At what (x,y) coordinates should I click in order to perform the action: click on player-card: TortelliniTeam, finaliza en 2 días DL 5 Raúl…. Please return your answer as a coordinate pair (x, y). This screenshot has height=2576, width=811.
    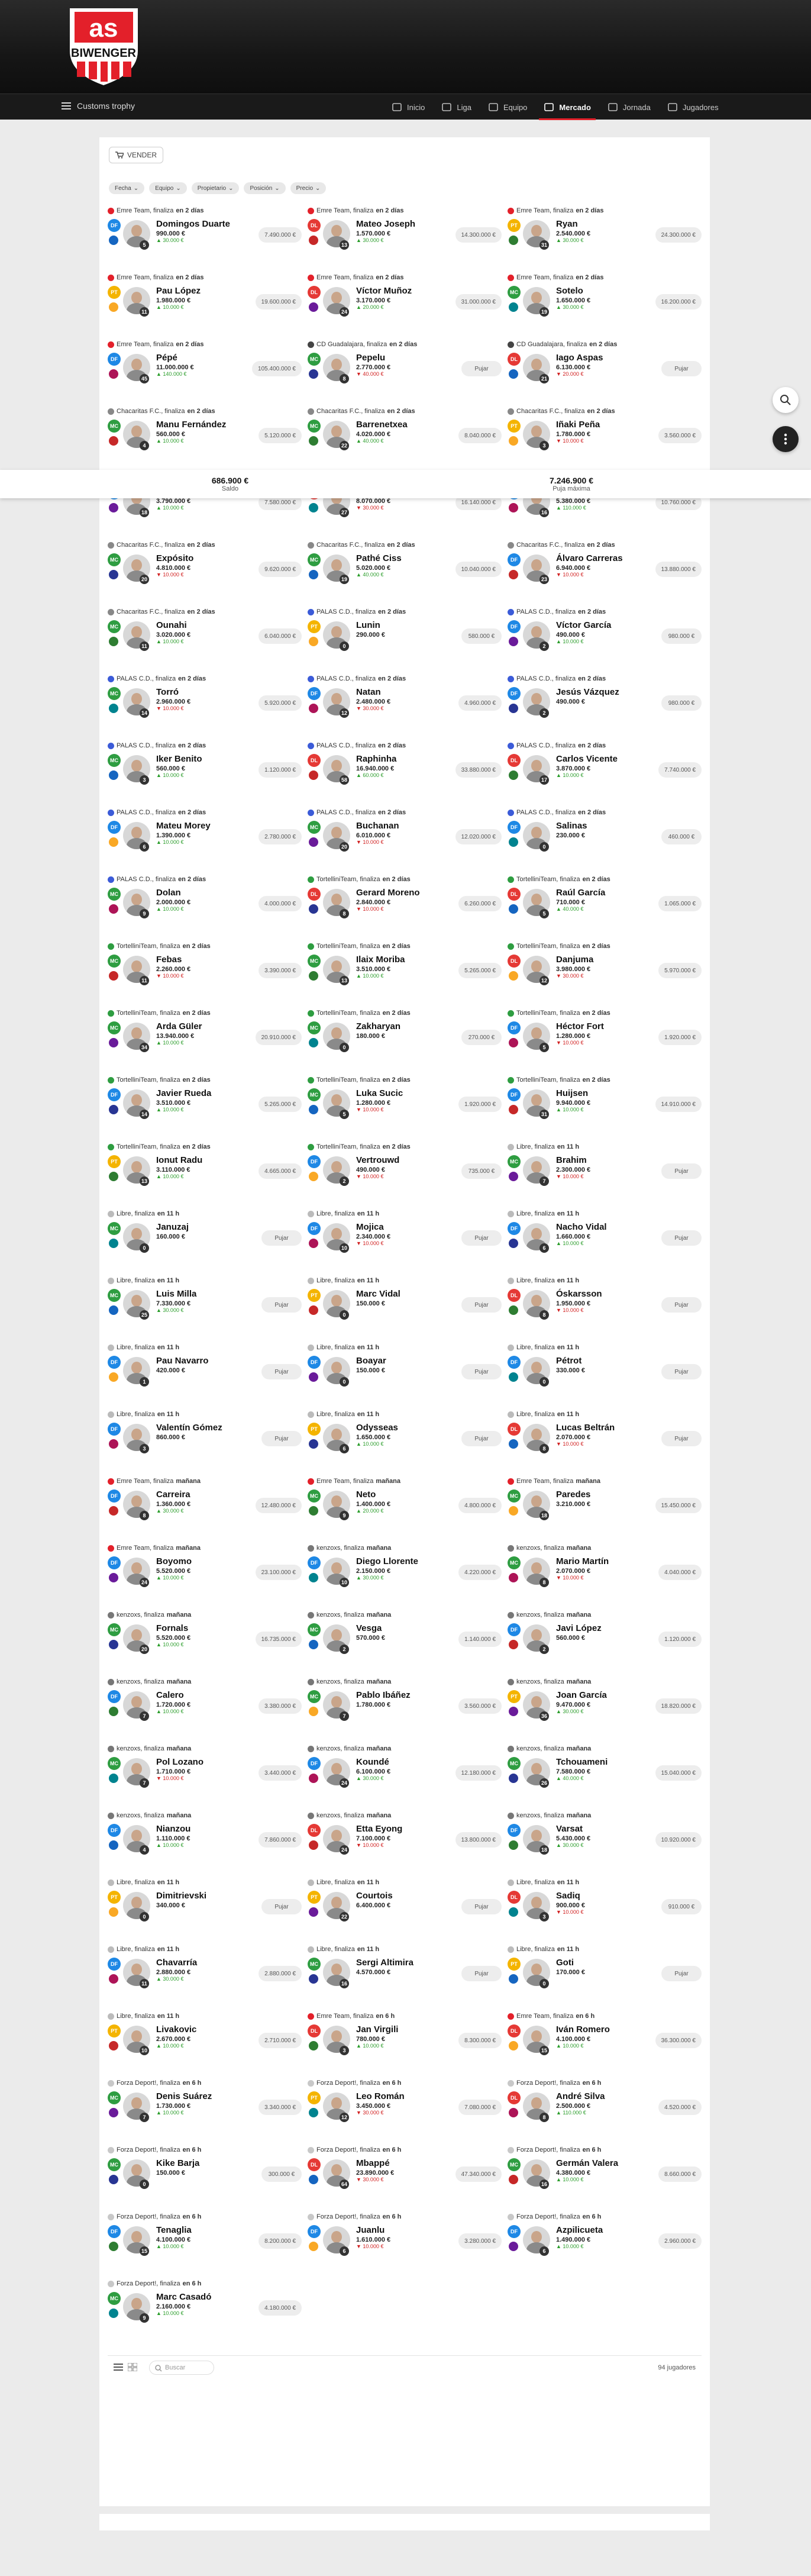
    Looking at the image, I should click on (605, 907).